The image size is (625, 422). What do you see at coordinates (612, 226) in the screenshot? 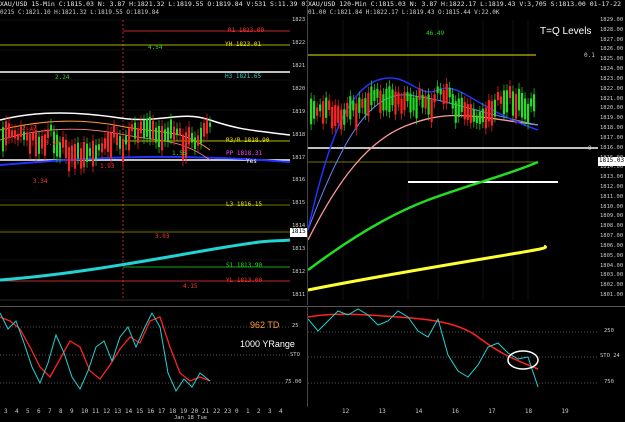
I see `price-tick: 1808.00` at bounding box center [612, 226].